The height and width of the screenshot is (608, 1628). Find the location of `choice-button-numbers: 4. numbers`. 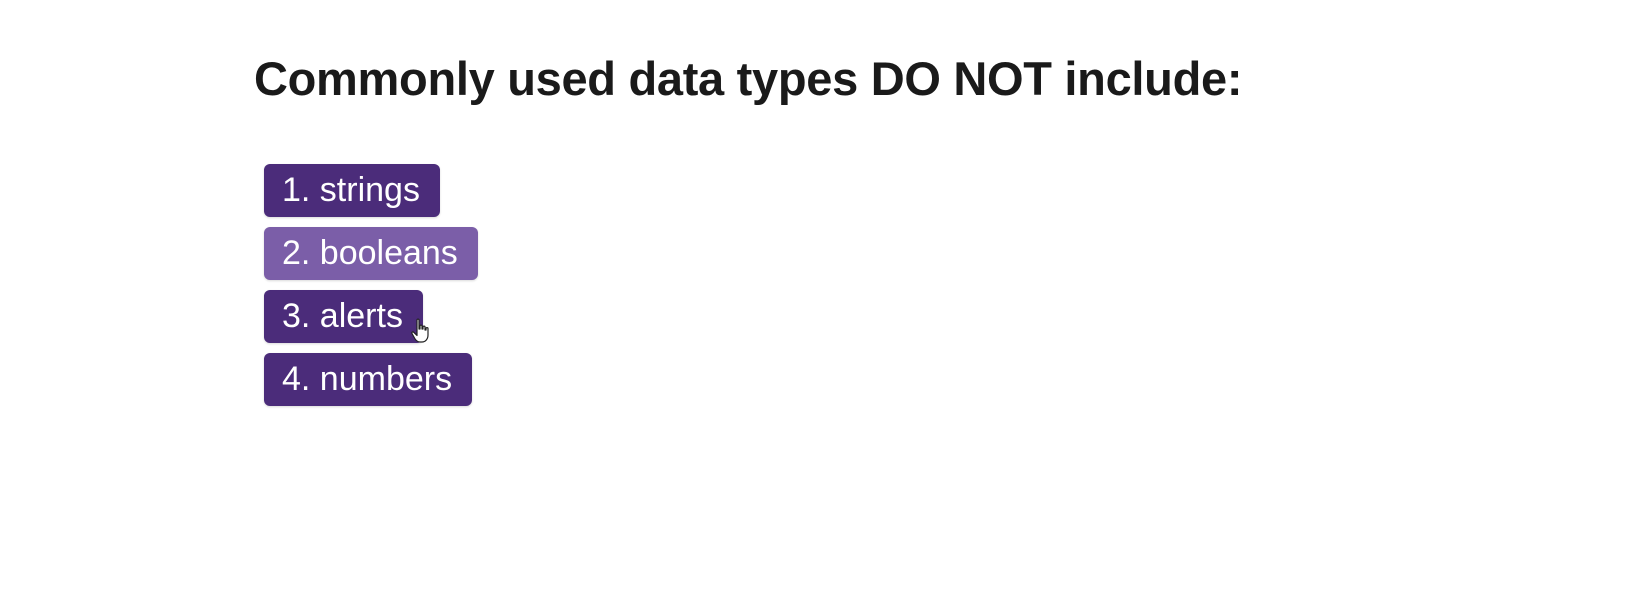

choice-button-numbers: 4. numbers is located at coordinates (368, 379).